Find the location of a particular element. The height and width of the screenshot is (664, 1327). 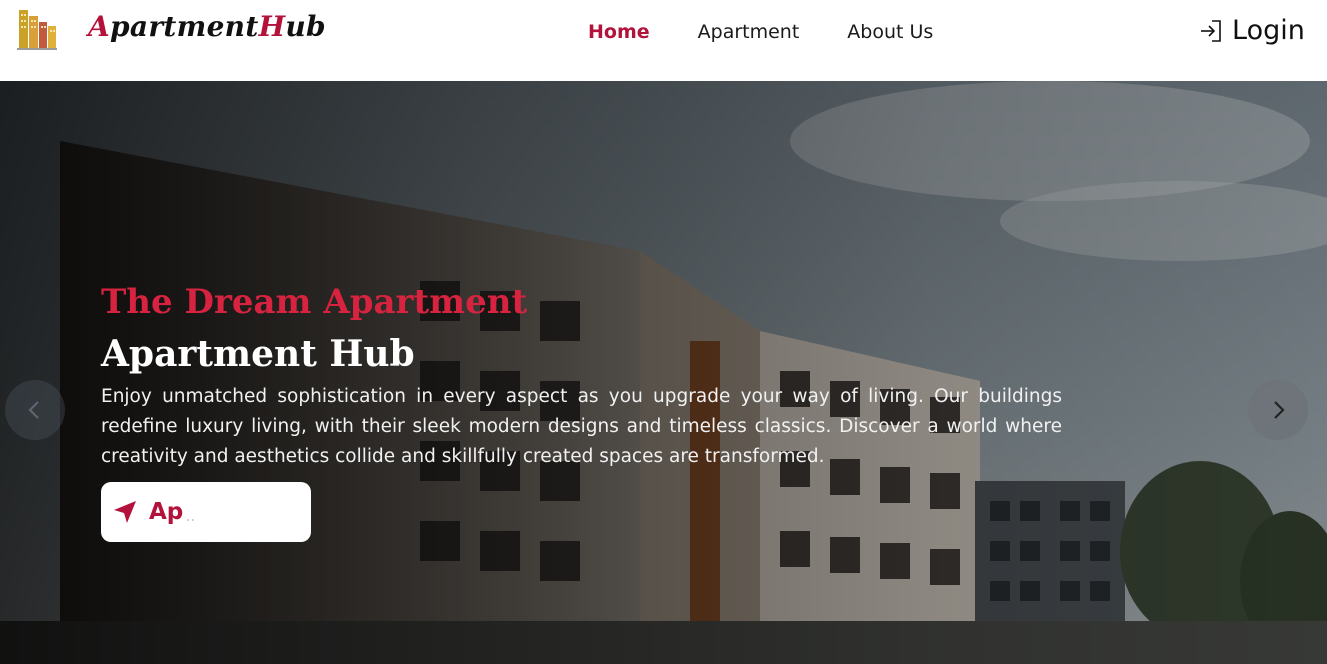

nav-about-us-link: About Us is located at coordinates (890, 32).